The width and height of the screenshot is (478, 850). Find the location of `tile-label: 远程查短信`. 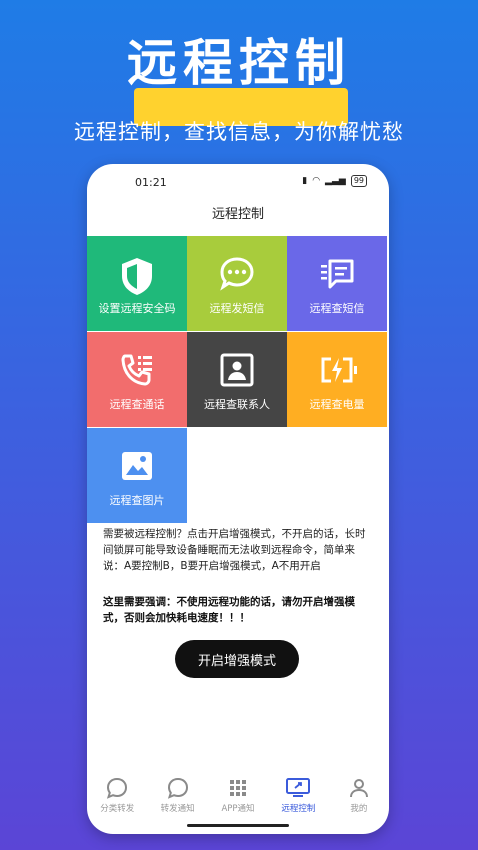

tile-label: 远程查短信 is located at coordinates (337, 308).